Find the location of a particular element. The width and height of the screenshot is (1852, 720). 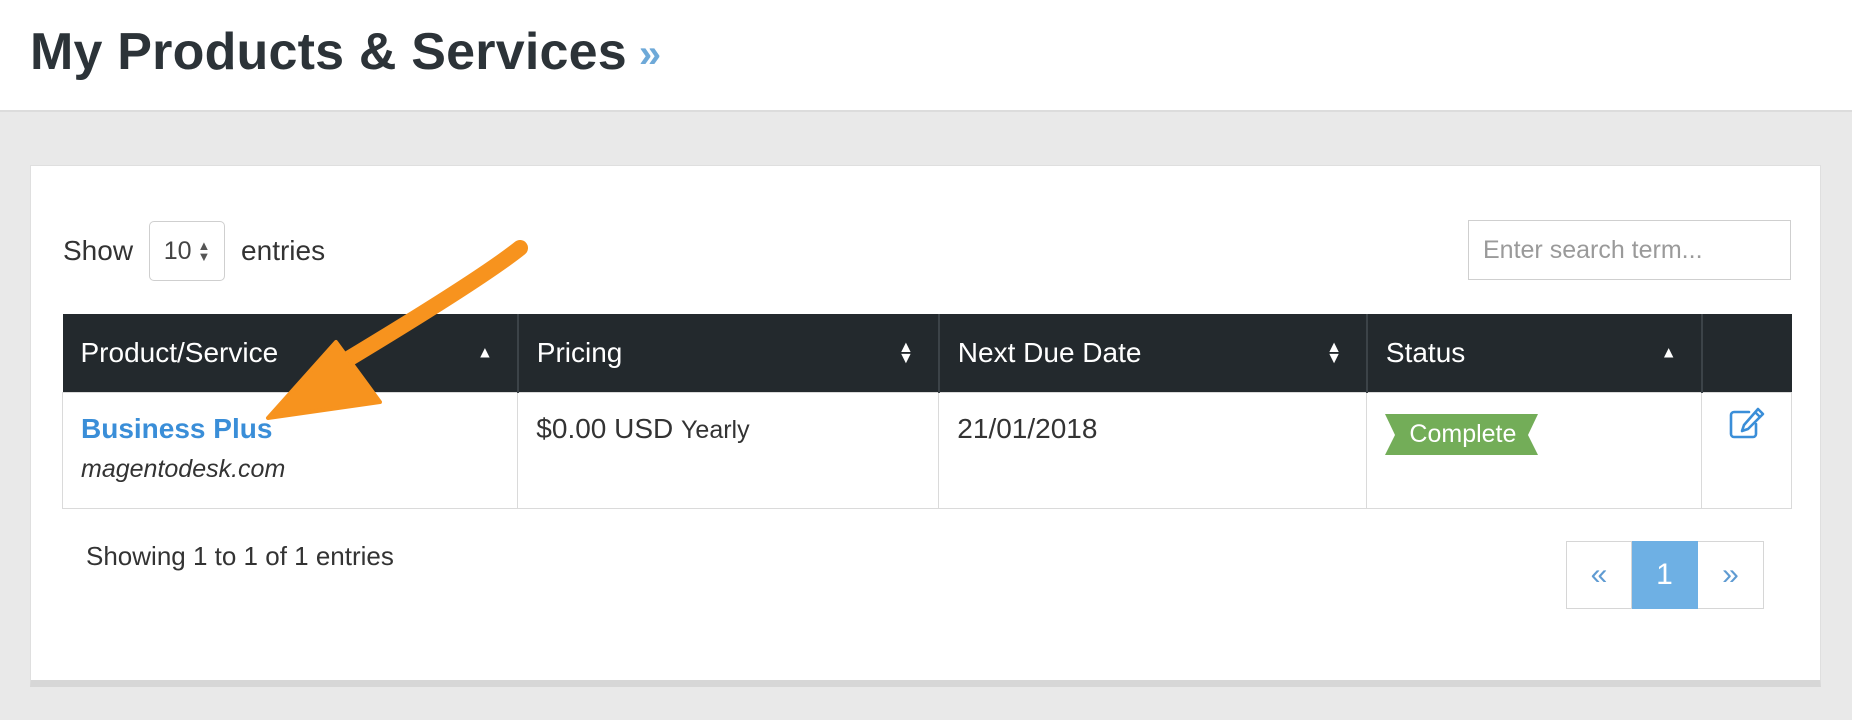

cell-status: Complete is located at coordinates (1534, 450).